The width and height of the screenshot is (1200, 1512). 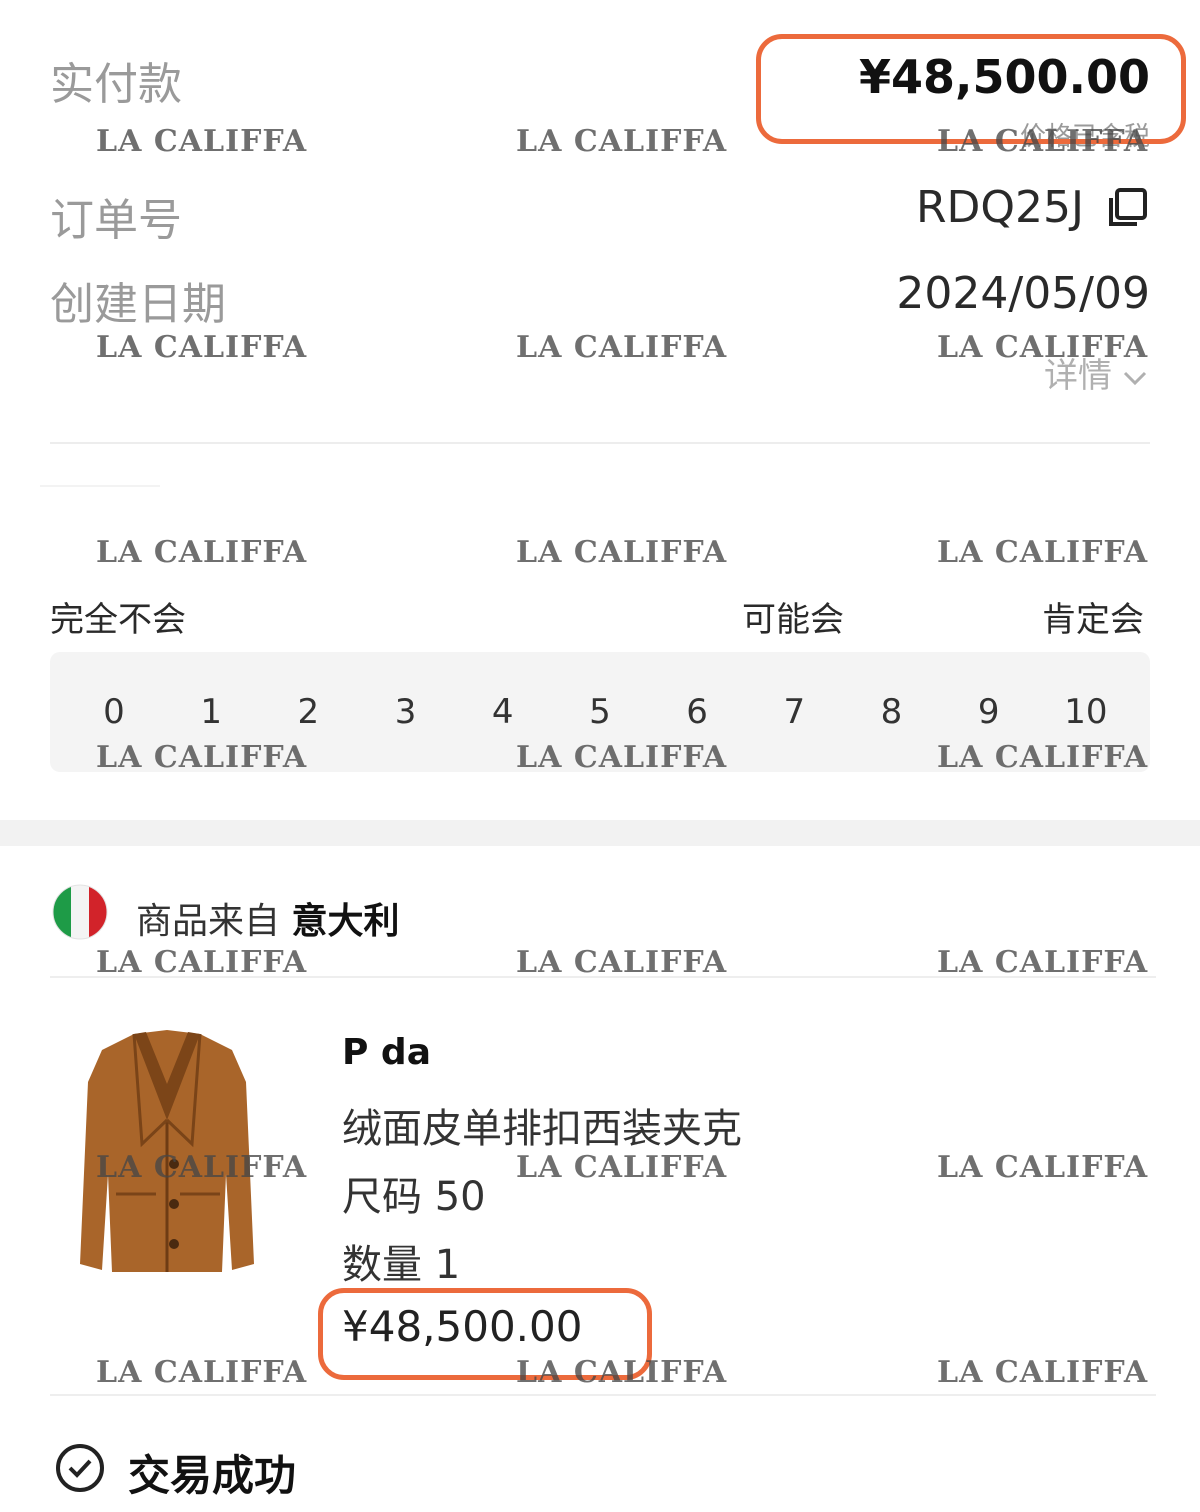 What do you see at coordinates (1086, 712) in the screenshot?
I see `rating-option-10: 10` at bounding box center [1086, 712].